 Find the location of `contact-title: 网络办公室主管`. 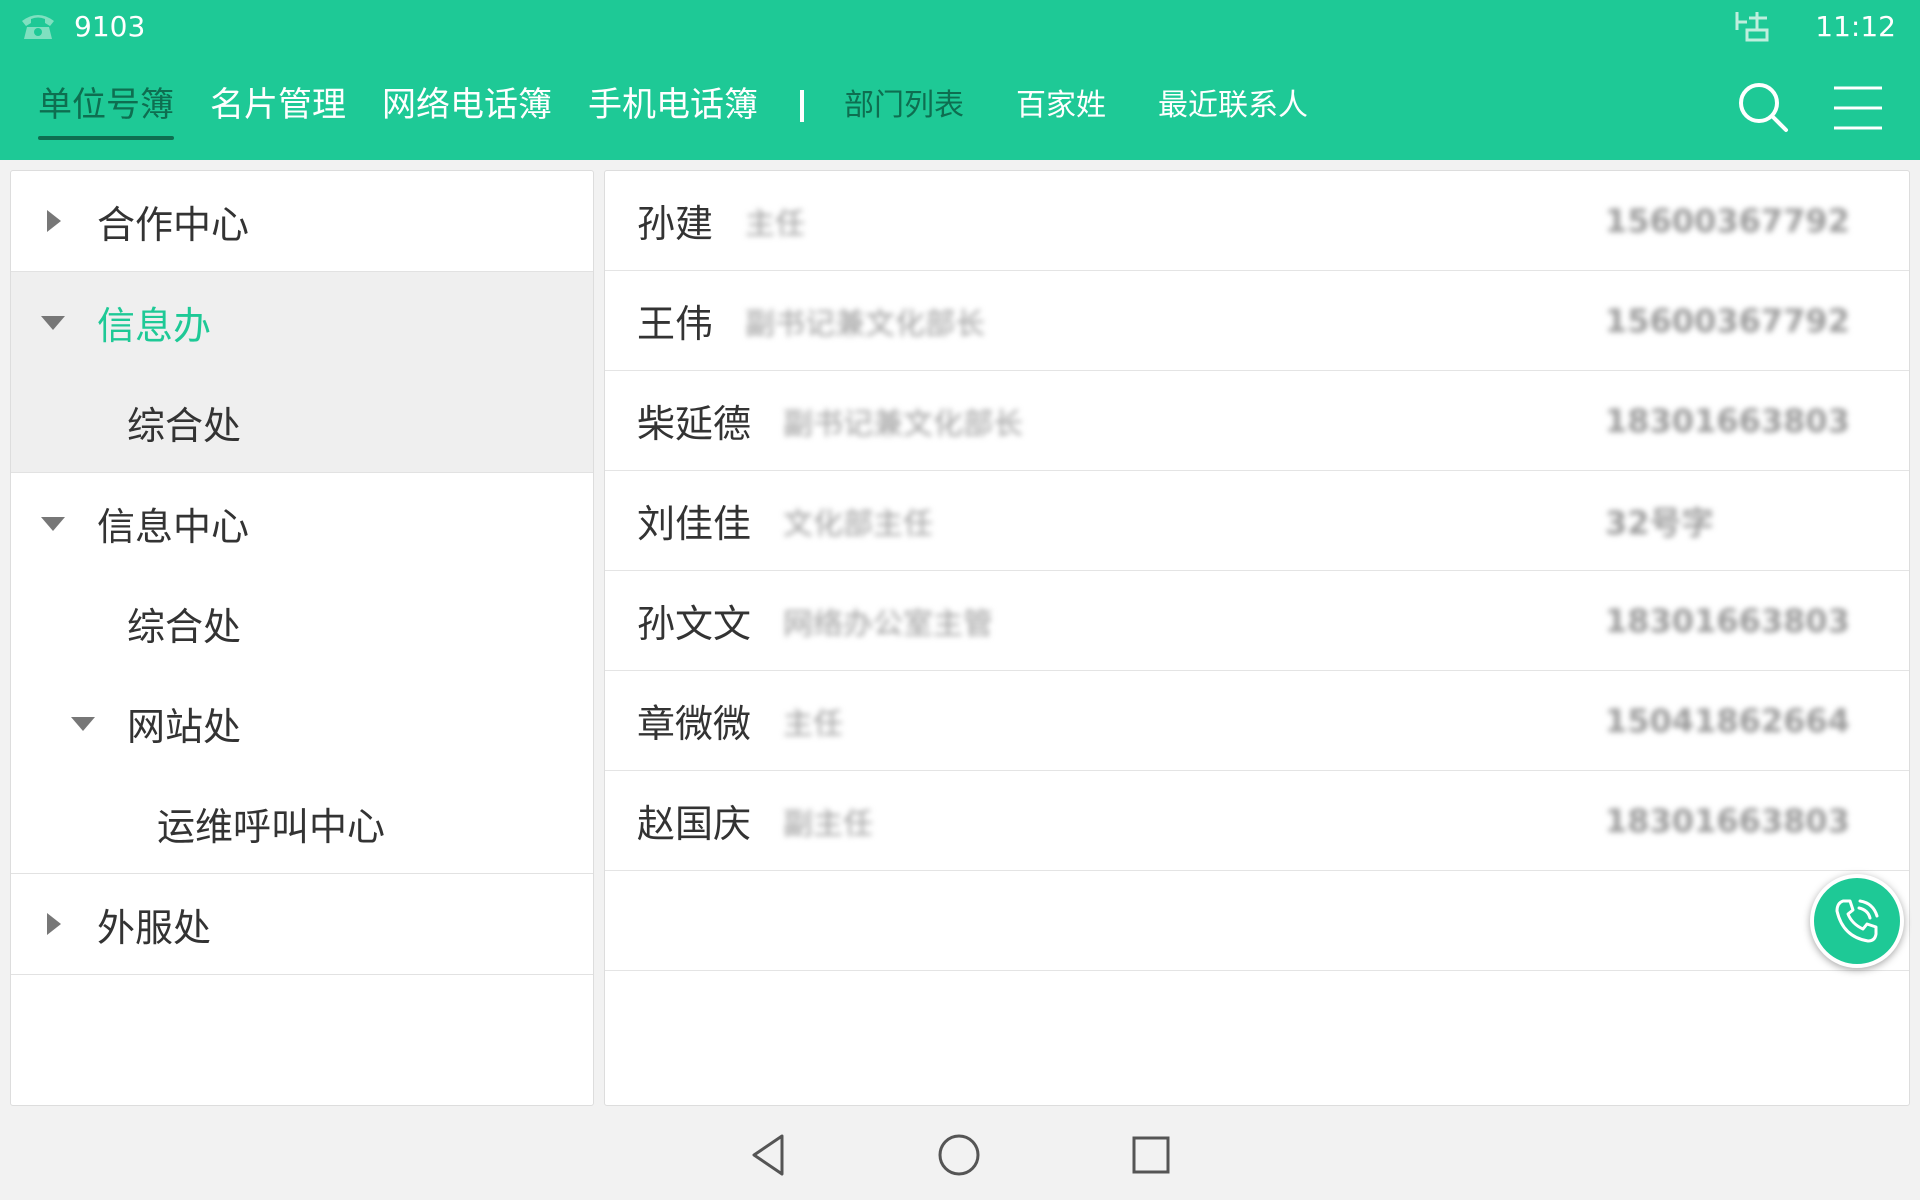

contact-title: 网络办公室主管 is located at coordinates (888, 624).